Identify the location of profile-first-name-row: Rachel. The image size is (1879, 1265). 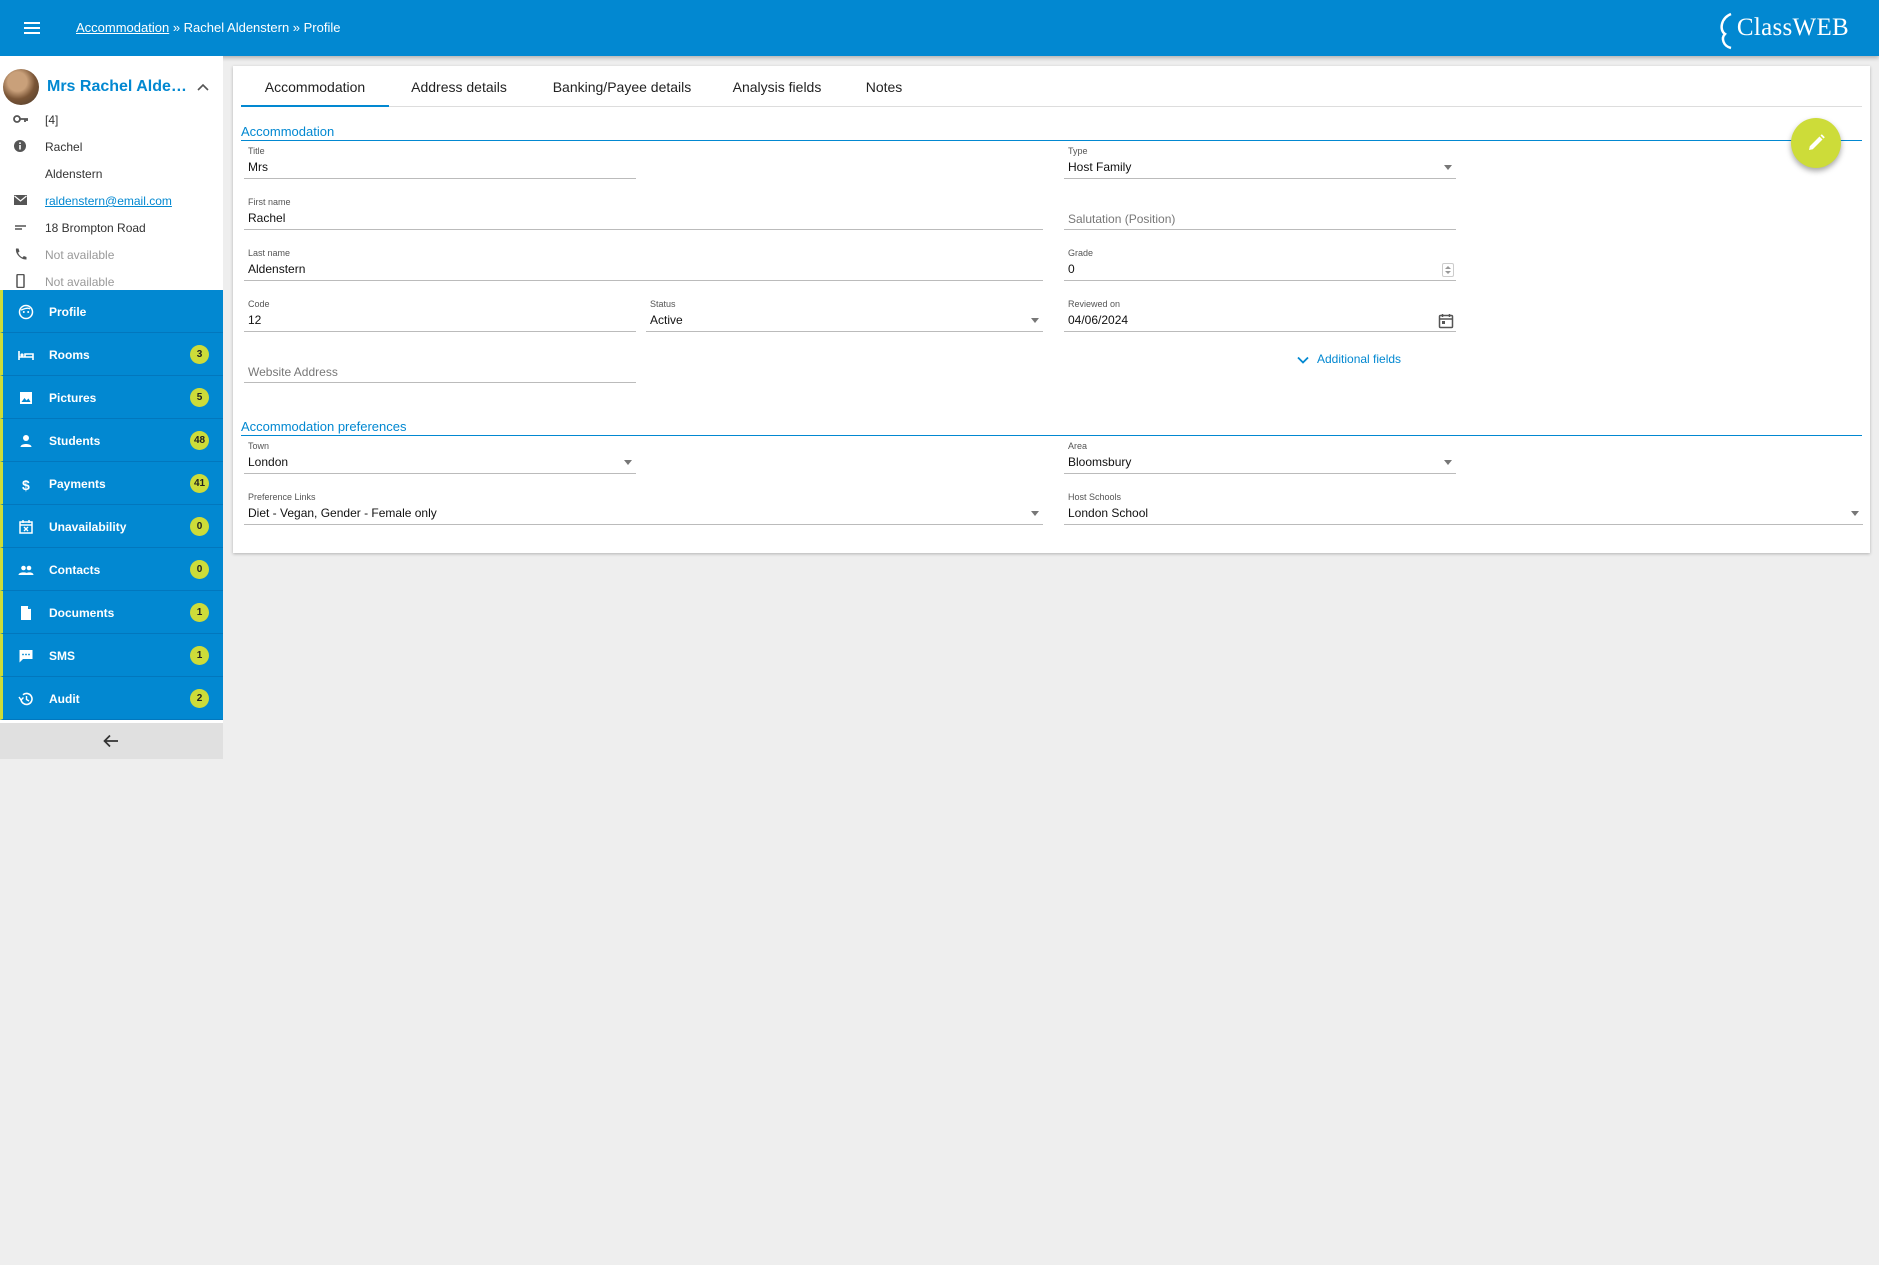
(111, 146).